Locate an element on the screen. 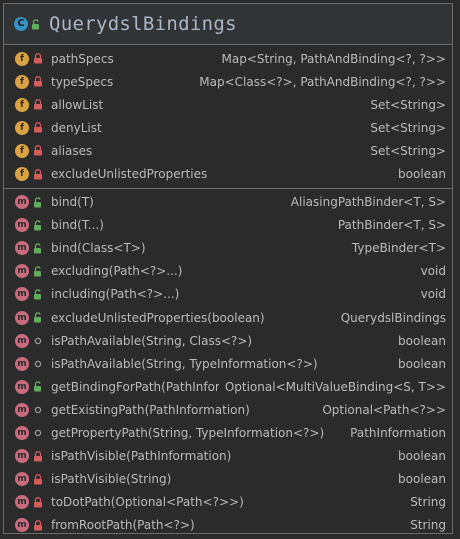 The height and width of the screenshot is (539, 460). return-type: TypeBinder<T> is located at coordinates (398, 248).